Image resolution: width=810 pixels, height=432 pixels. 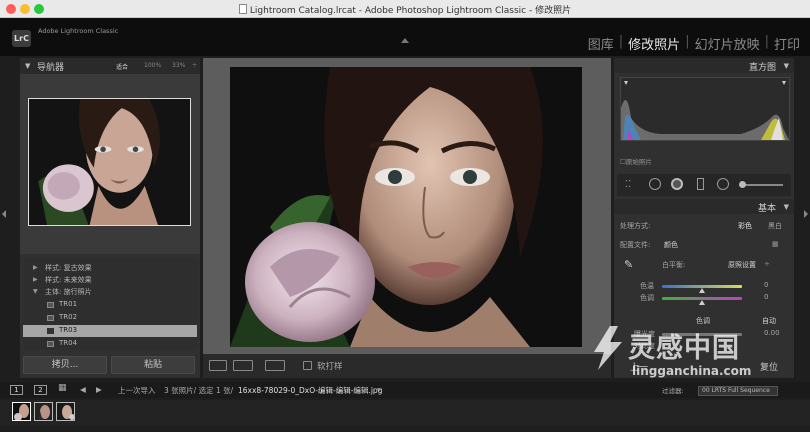 What do you see at coordinates (99, 389) in the screenshot?
I see `forward-arrow-icon: ▶` at bounding box center [99, 389].